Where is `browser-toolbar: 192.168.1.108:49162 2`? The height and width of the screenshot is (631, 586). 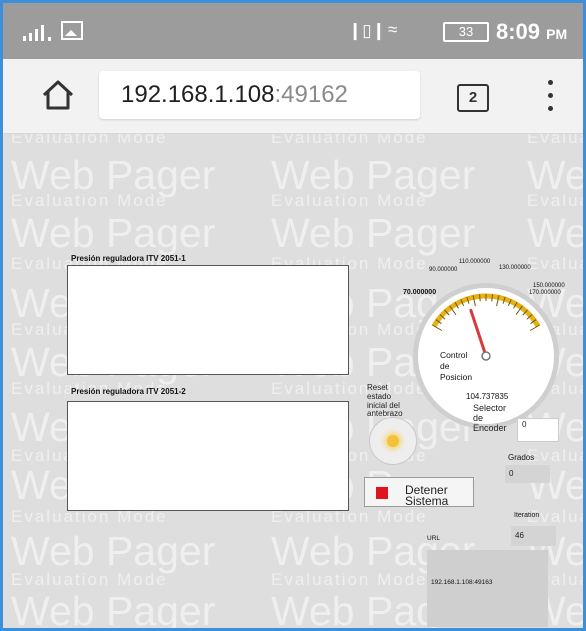
browser-toolbar: 192.168.1.108:49162 2 is located at coordinates (293, 96).